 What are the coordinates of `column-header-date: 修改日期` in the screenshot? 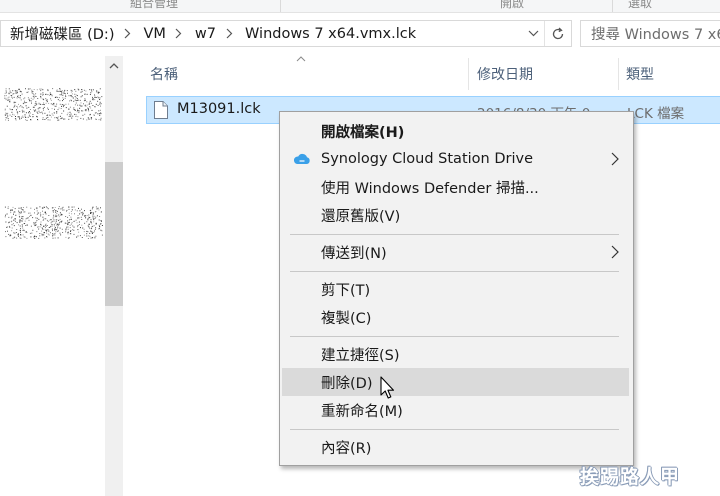 It's located at (505, 74).